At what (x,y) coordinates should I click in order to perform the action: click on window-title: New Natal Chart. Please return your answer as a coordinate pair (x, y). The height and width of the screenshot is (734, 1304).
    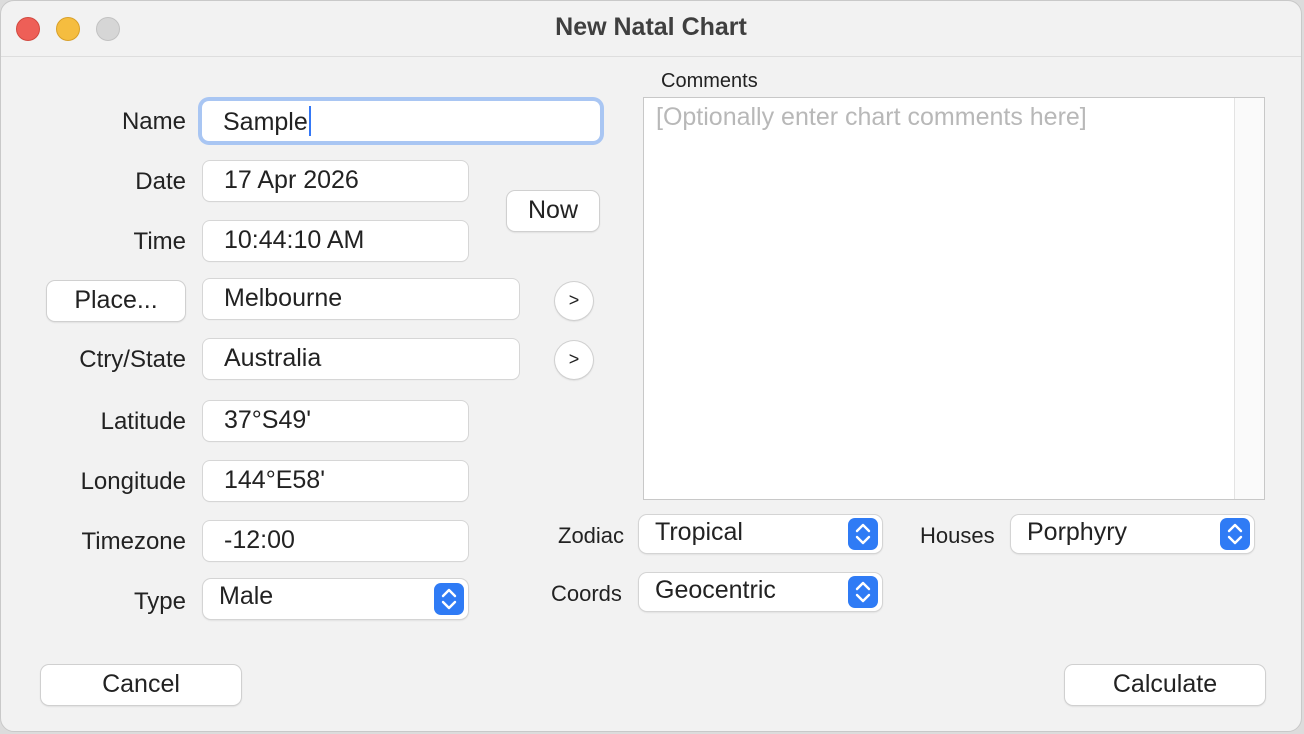
    Looking at the image, I should click on (651, 27).